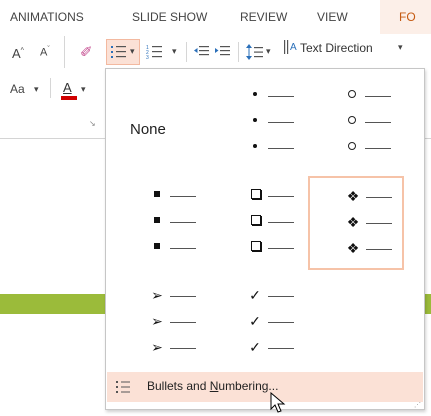 This screenshot has height=416, width=431. I want to click on numbered-list-icon: 1 2 3, so click(154, 52).